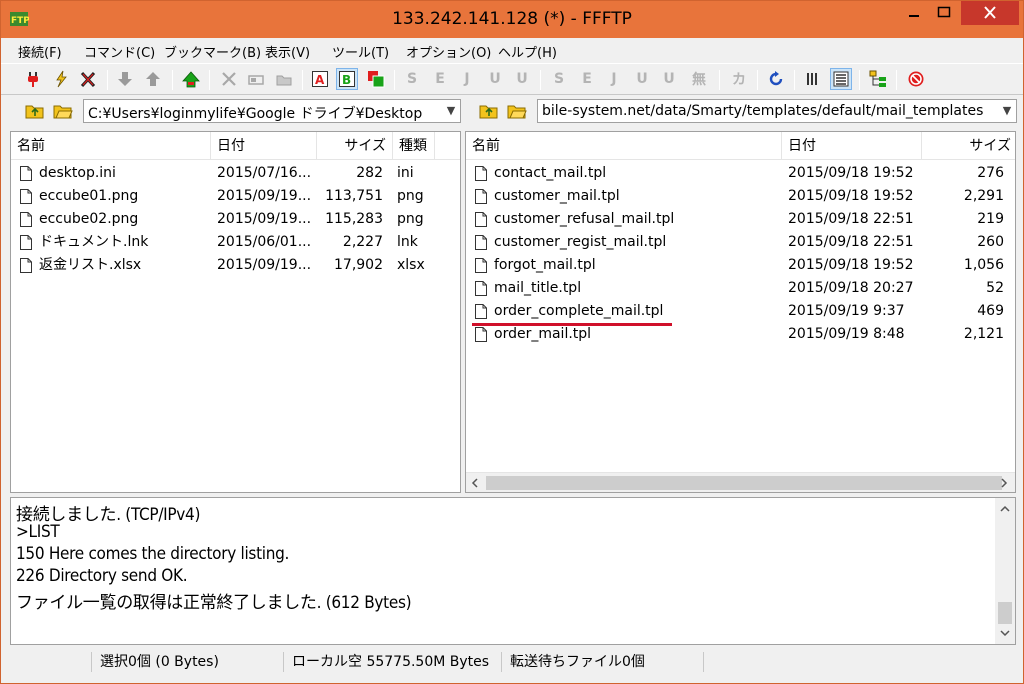 The height and width of the screenshot is (684, 1024). What do you see at coordinates (841, 79) in the screenshot?
I see `detail-view-icon` at bounding box center [841, 79].